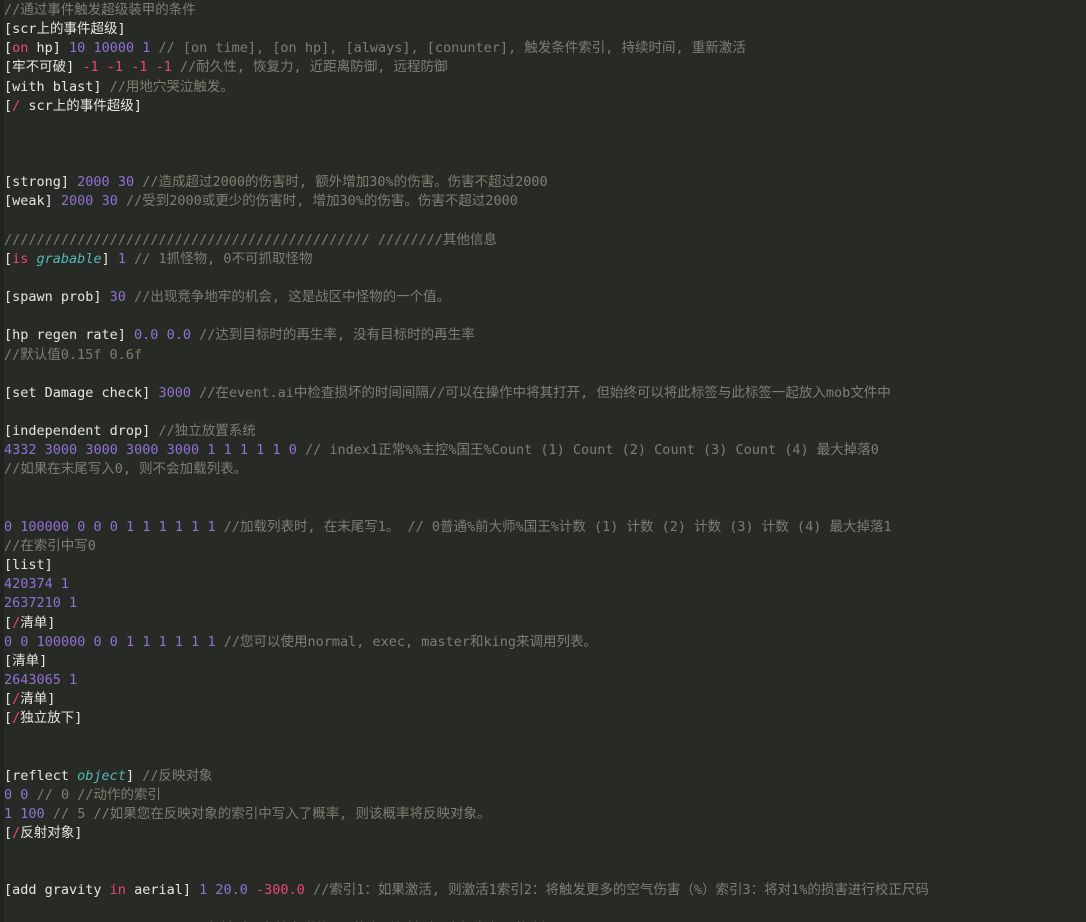  What do you see at coordinates (545, 565) in the screenshot?
I see `code-line: [list]` at bounding box center [545, 565].